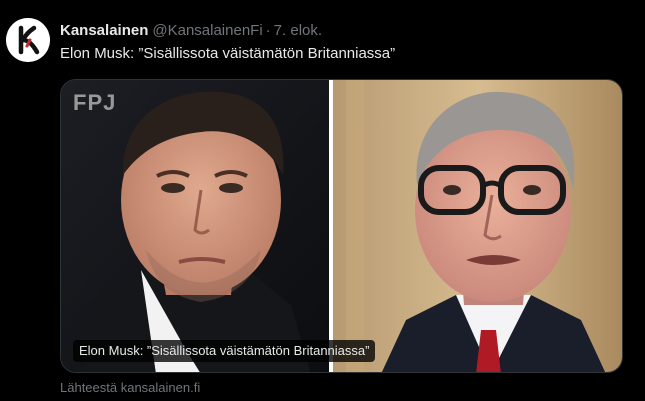 This screenshot has height=401, width=645. I want to click on tweet-header: Kansalainen @KansalainenFi · 7. elok., so click(191, 31).